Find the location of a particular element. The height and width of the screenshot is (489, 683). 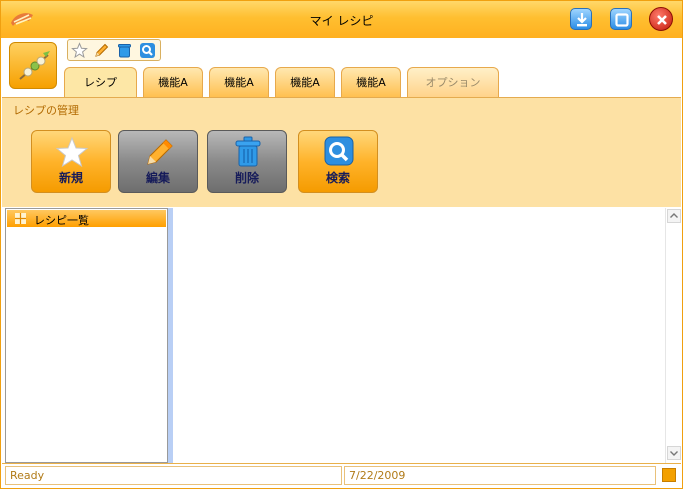

delete-button: 削除 is located at coordinates (247, 161).